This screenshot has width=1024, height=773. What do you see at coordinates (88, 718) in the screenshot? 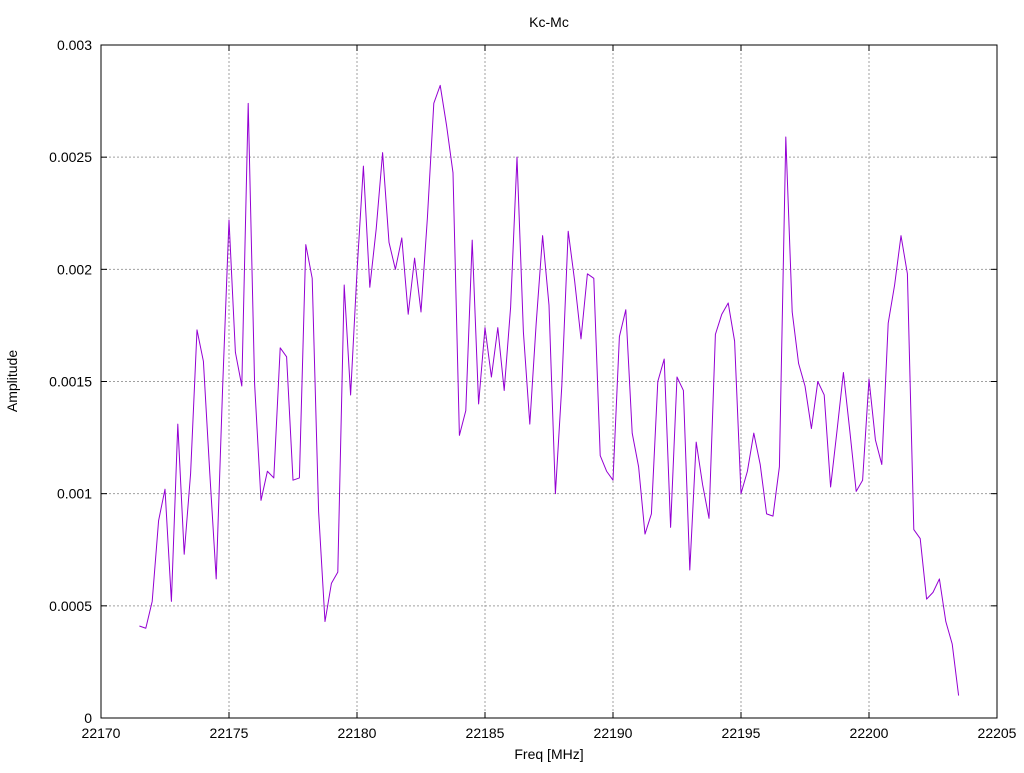
I see `y-tick-label: 0` at bounding box center [88, 718].